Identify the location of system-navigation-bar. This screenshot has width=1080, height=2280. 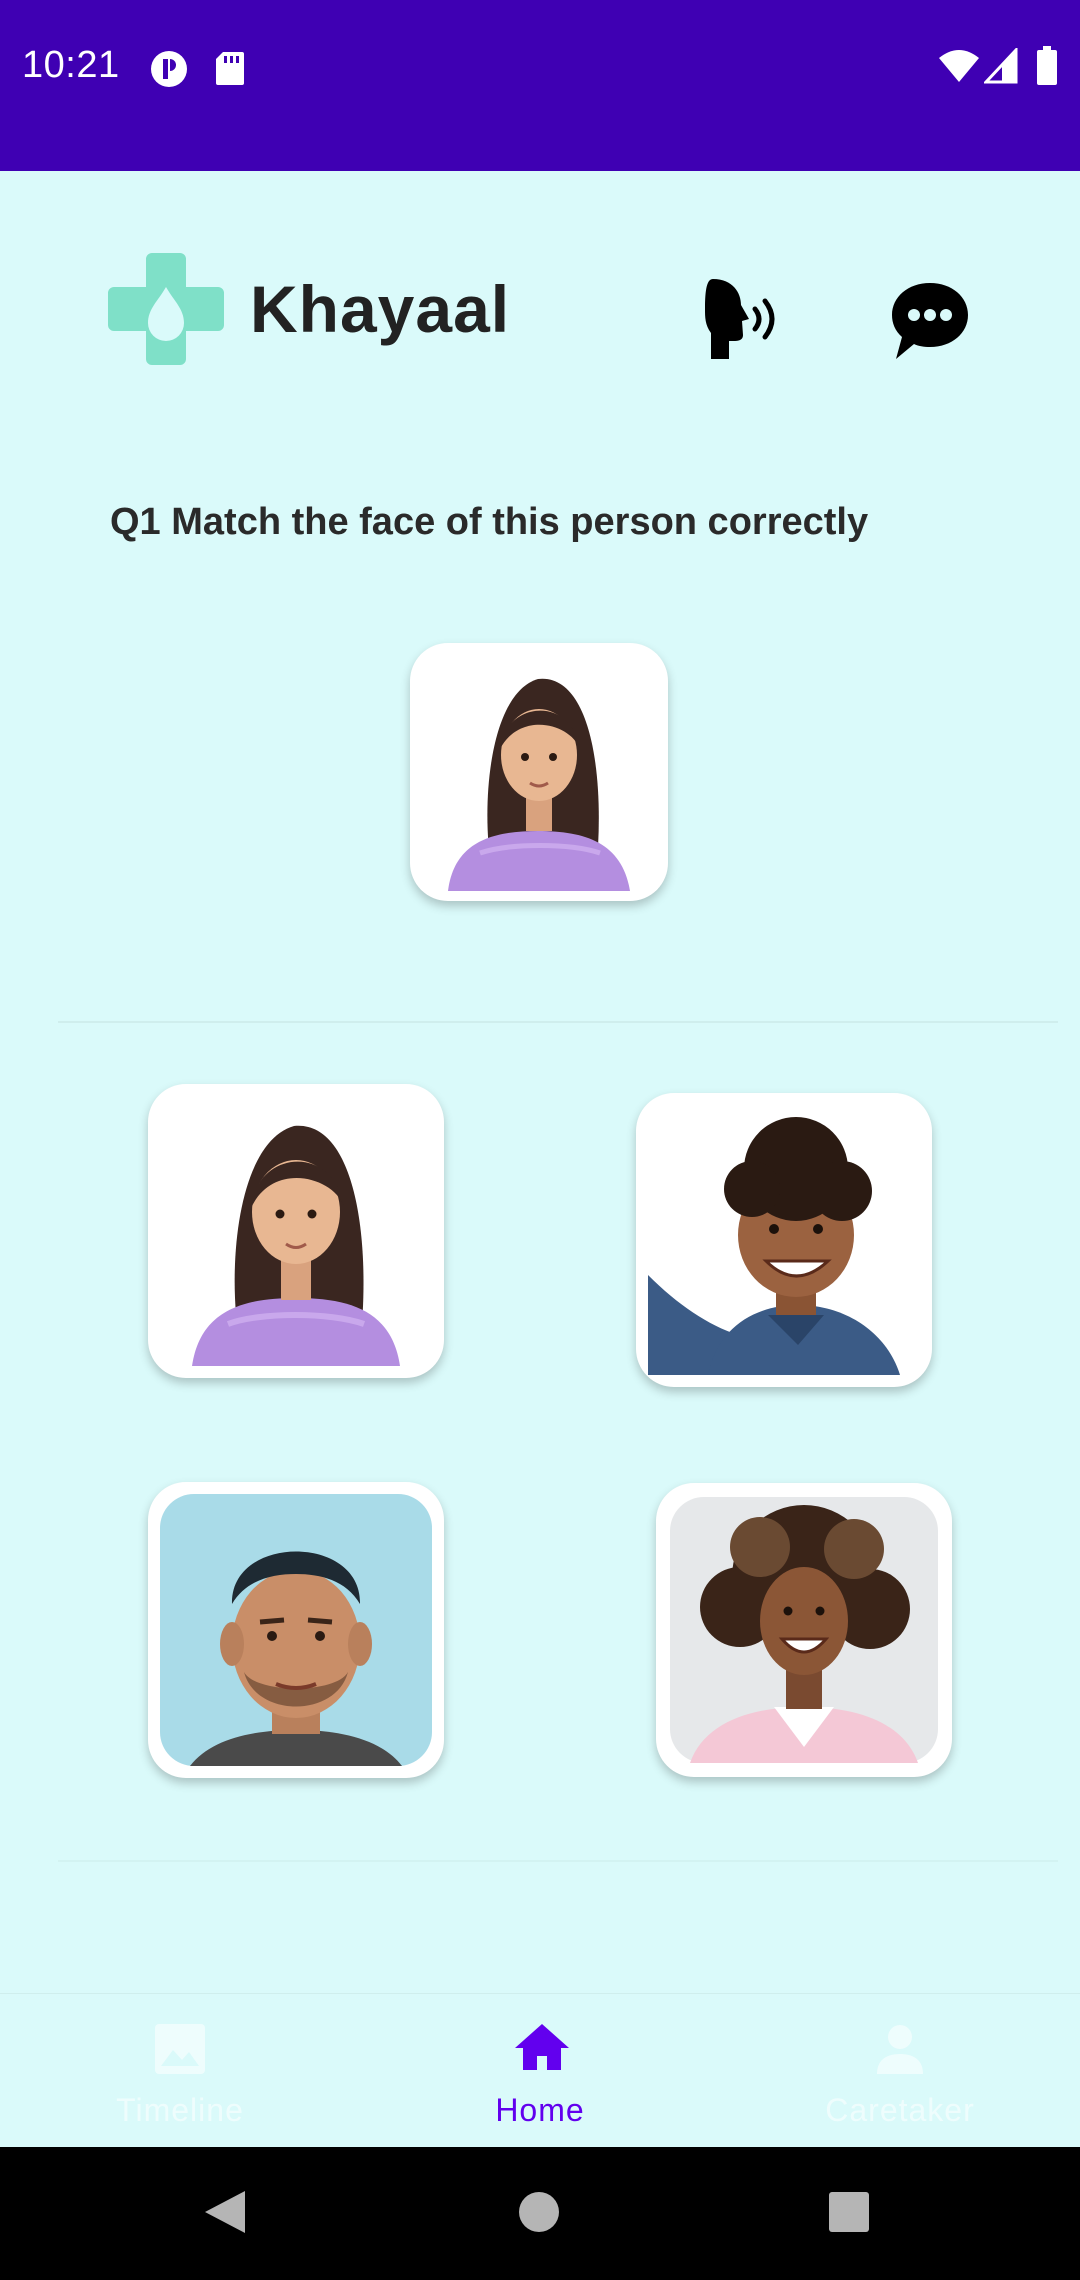
(540, 2213).